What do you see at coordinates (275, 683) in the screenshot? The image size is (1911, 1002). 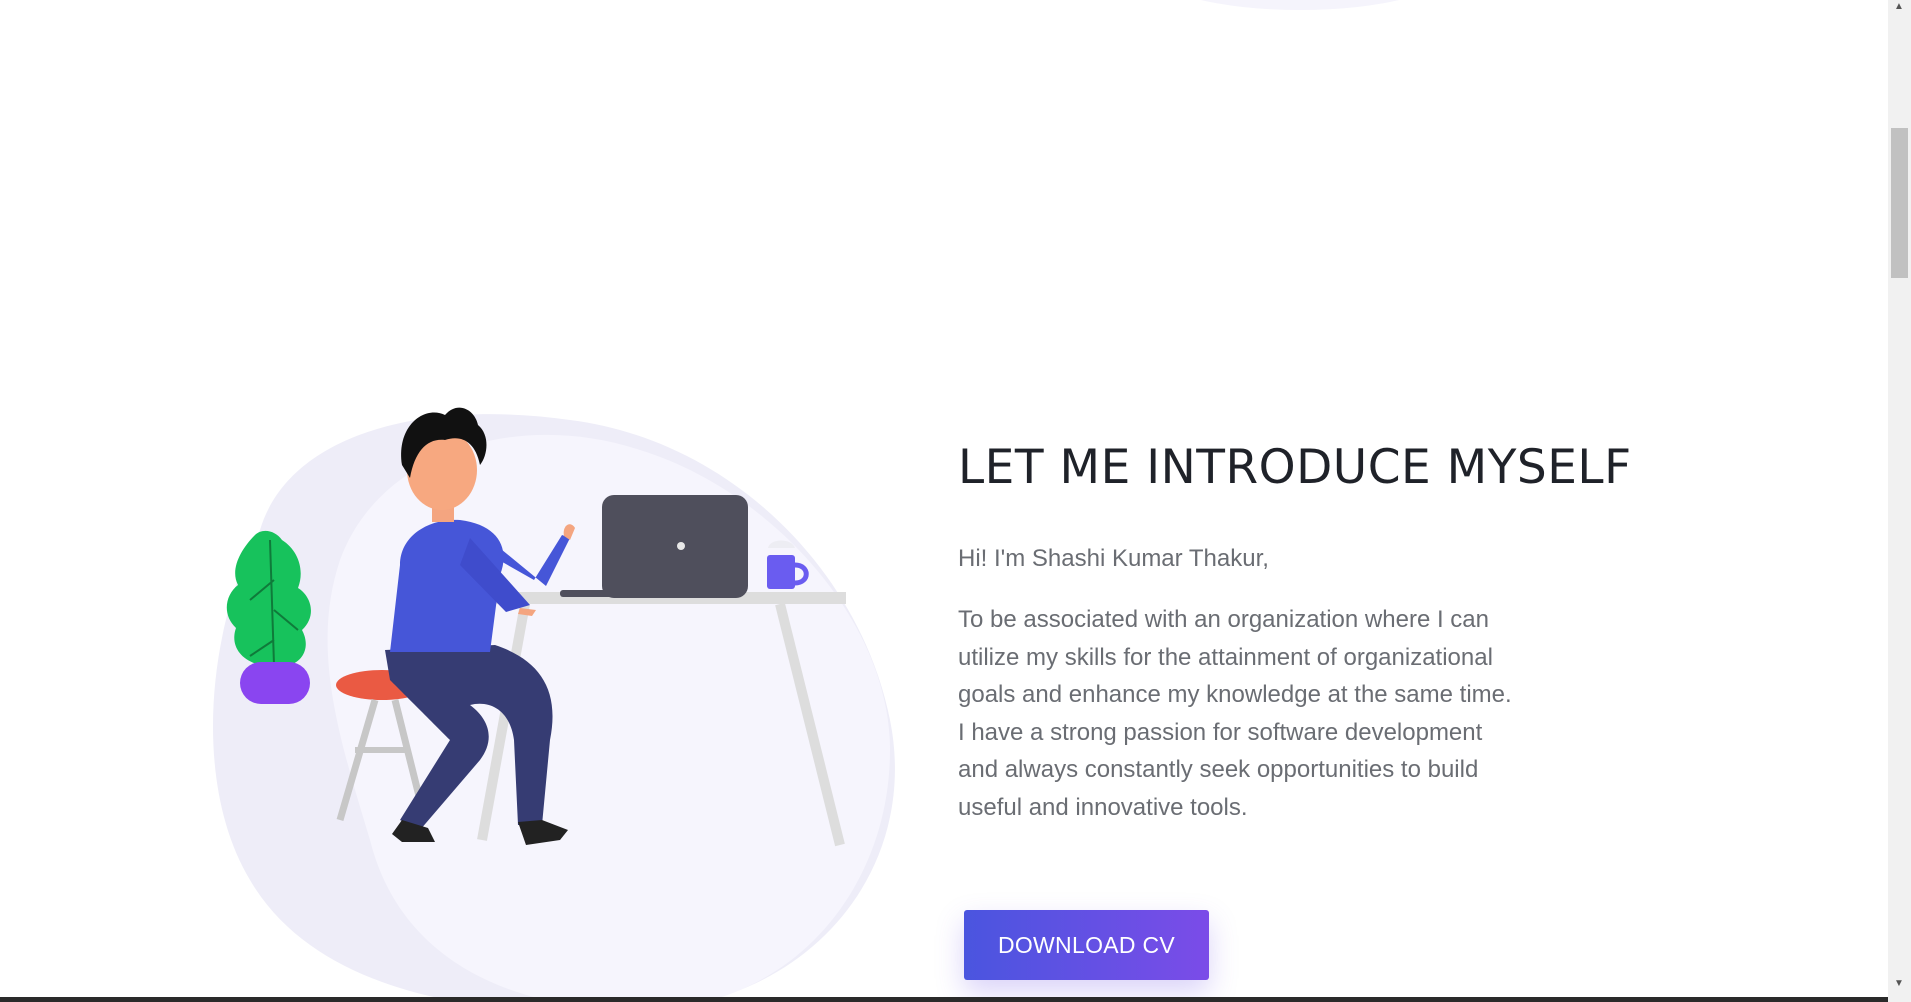 I see `plant-pot` at bounding box center [275, 683].